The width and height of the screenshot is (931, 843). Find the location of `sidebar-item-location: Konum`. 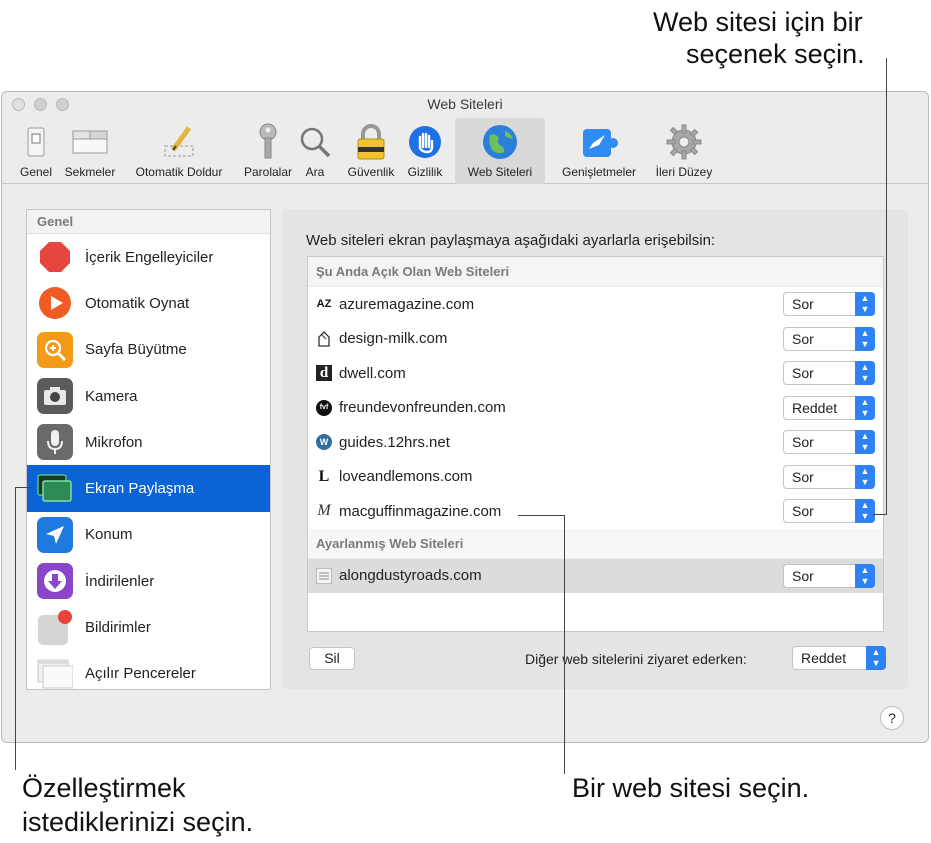

sidebar-item-location: Konum is located at coordinates (148, 535).